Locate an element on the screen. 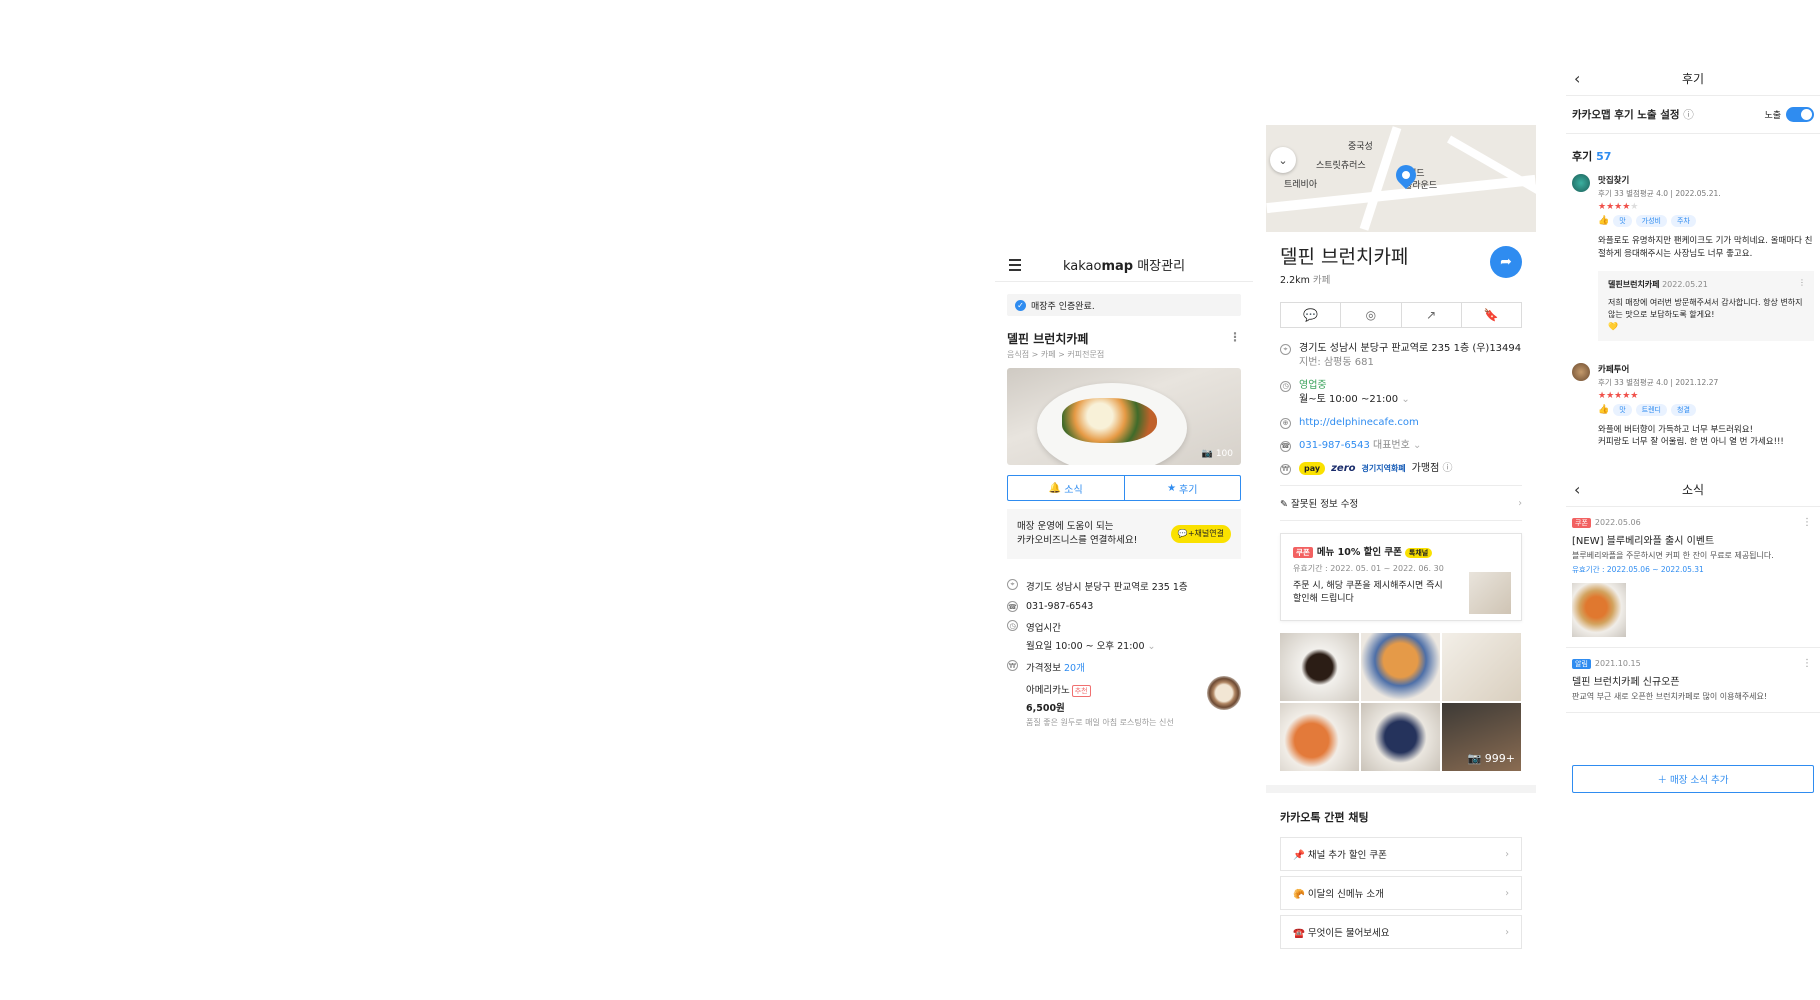  plus-icon: ＋ is located at coordinates (1662, 780).